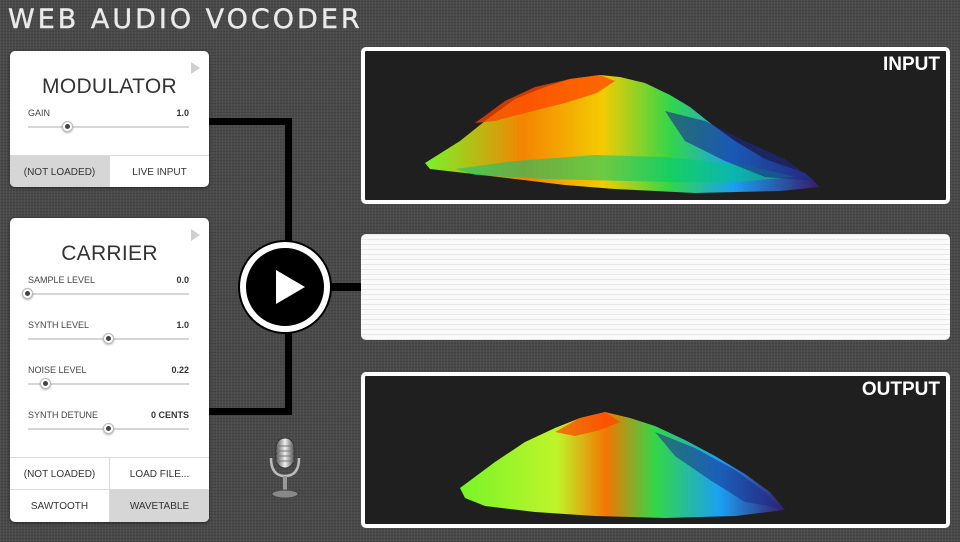  What do you see at coordinates (108, 380) in the screenshot?
I see `noise-level-control: NOISE LEVEL 0.22` at bounding box center [108, 380].